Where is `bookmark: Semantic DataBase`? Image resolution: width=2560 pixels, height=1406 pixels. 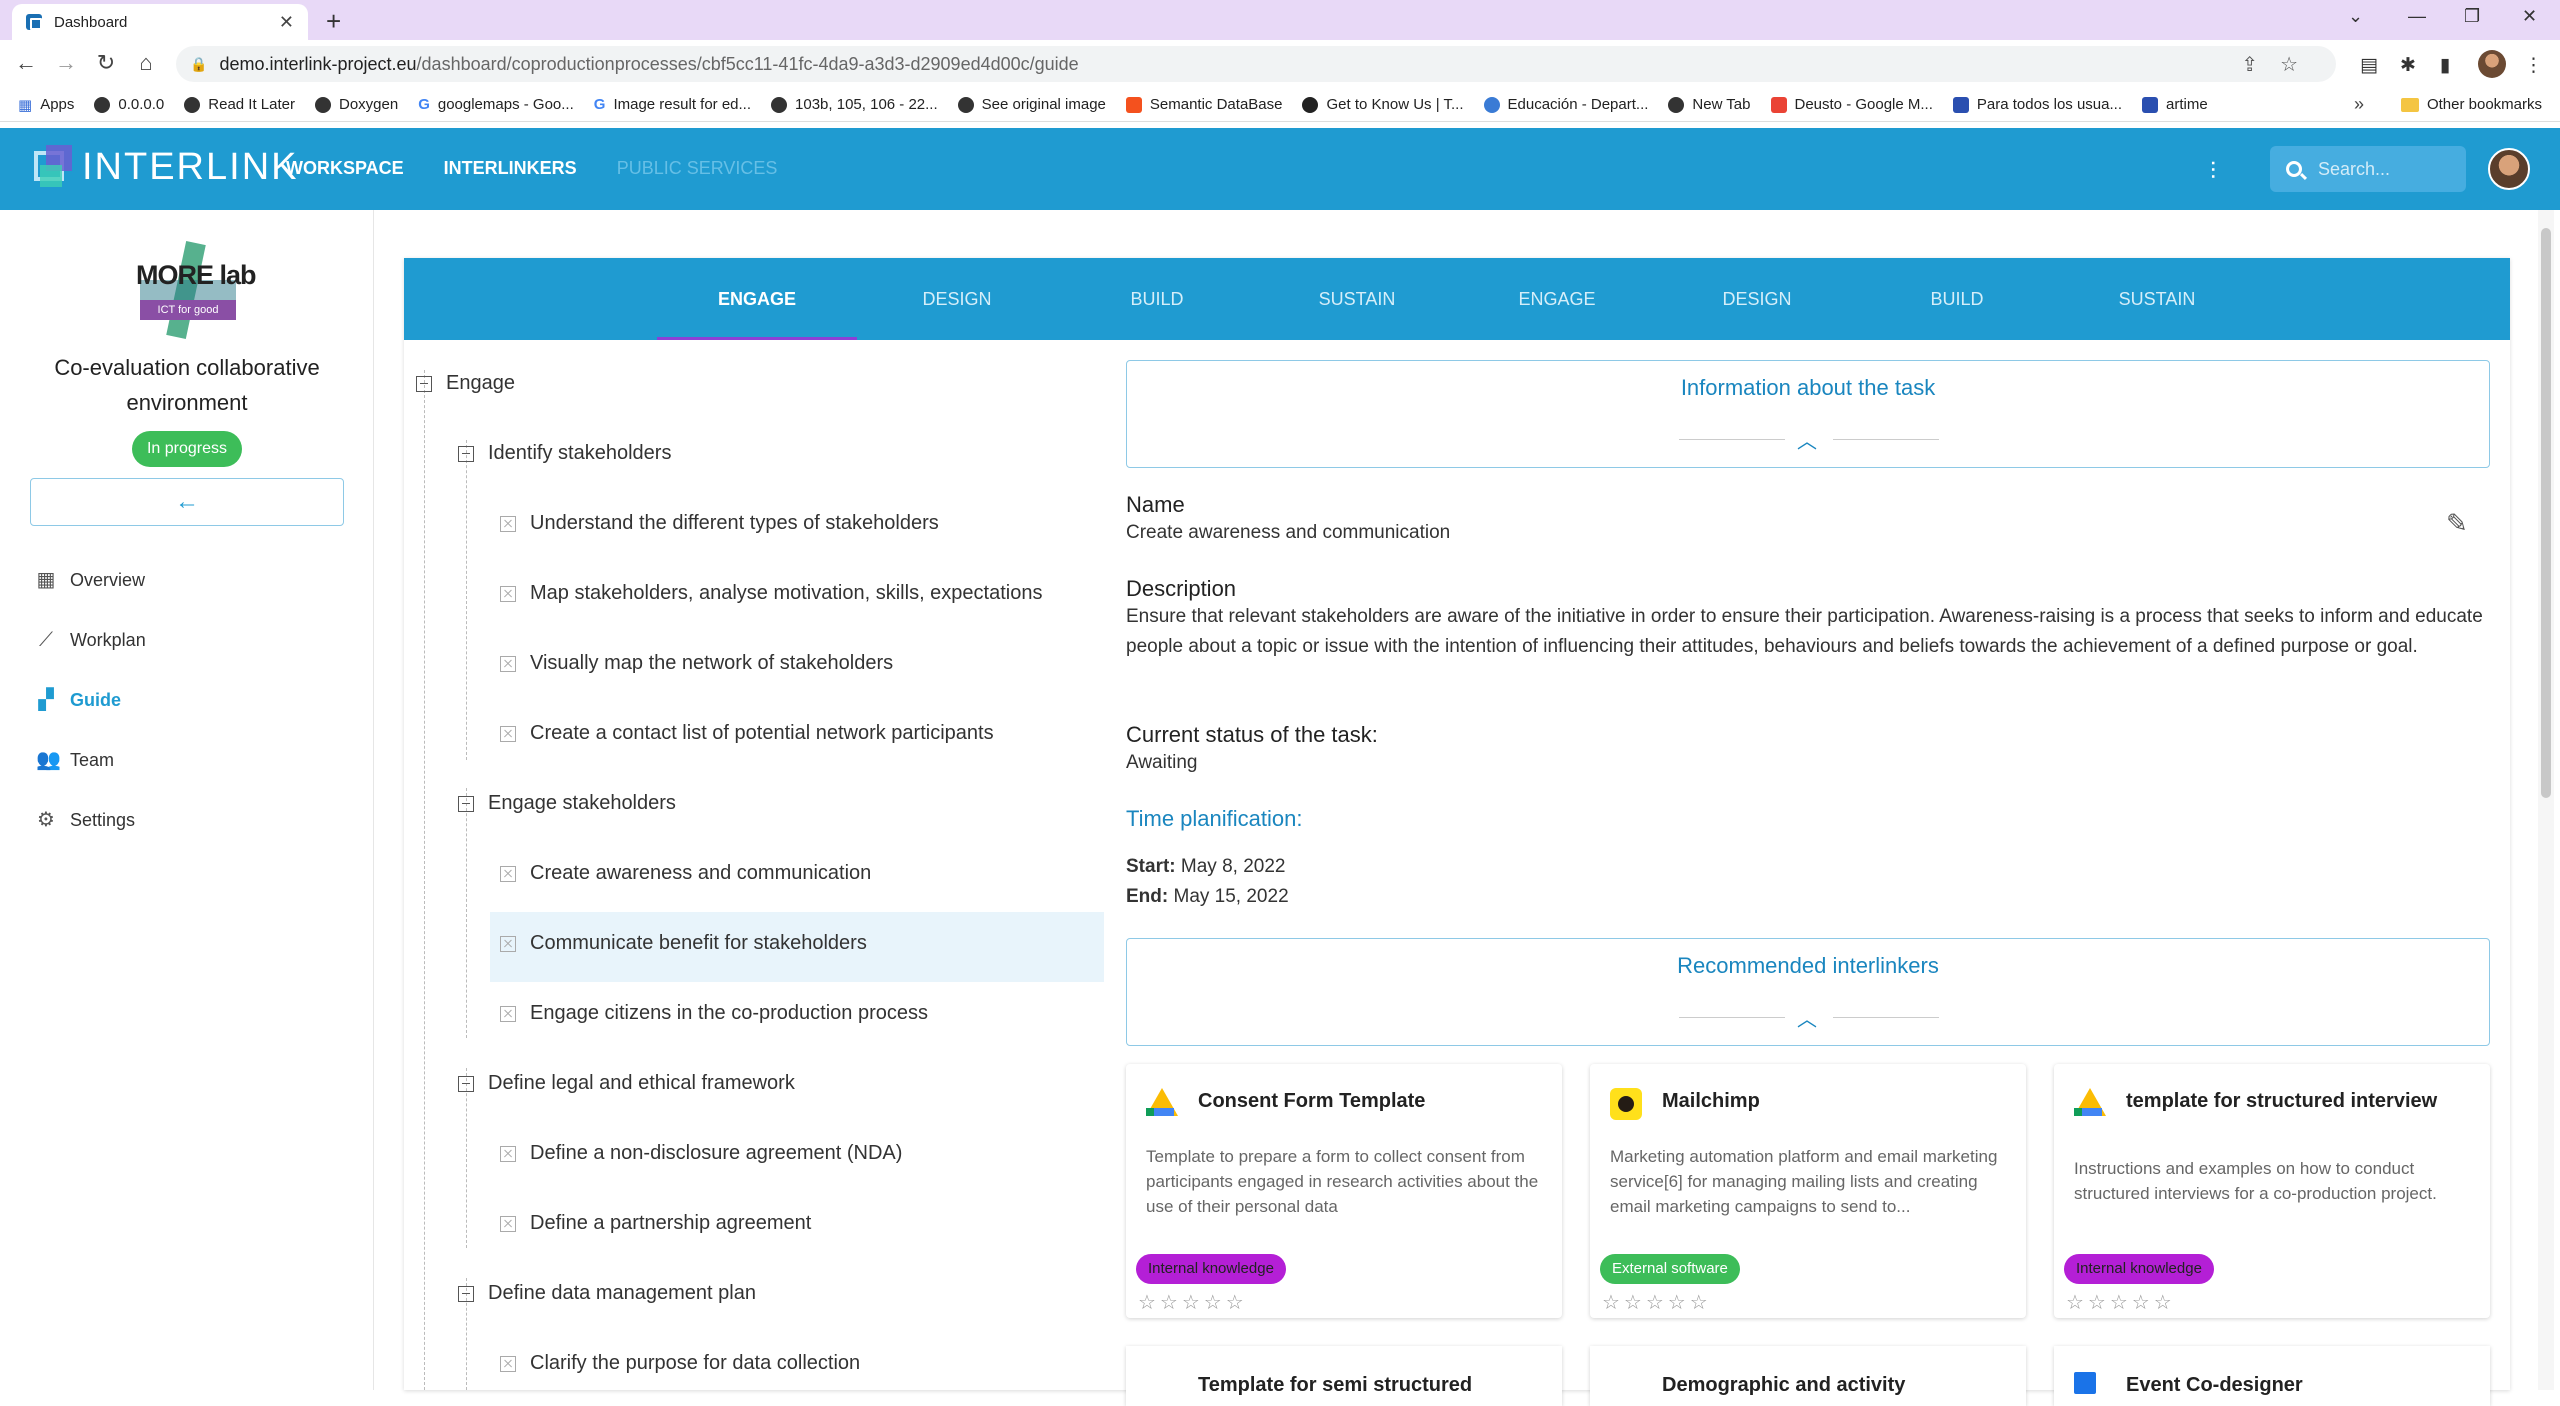 bookmark: Semantic DataBase is located at coordinates (1203, 104).